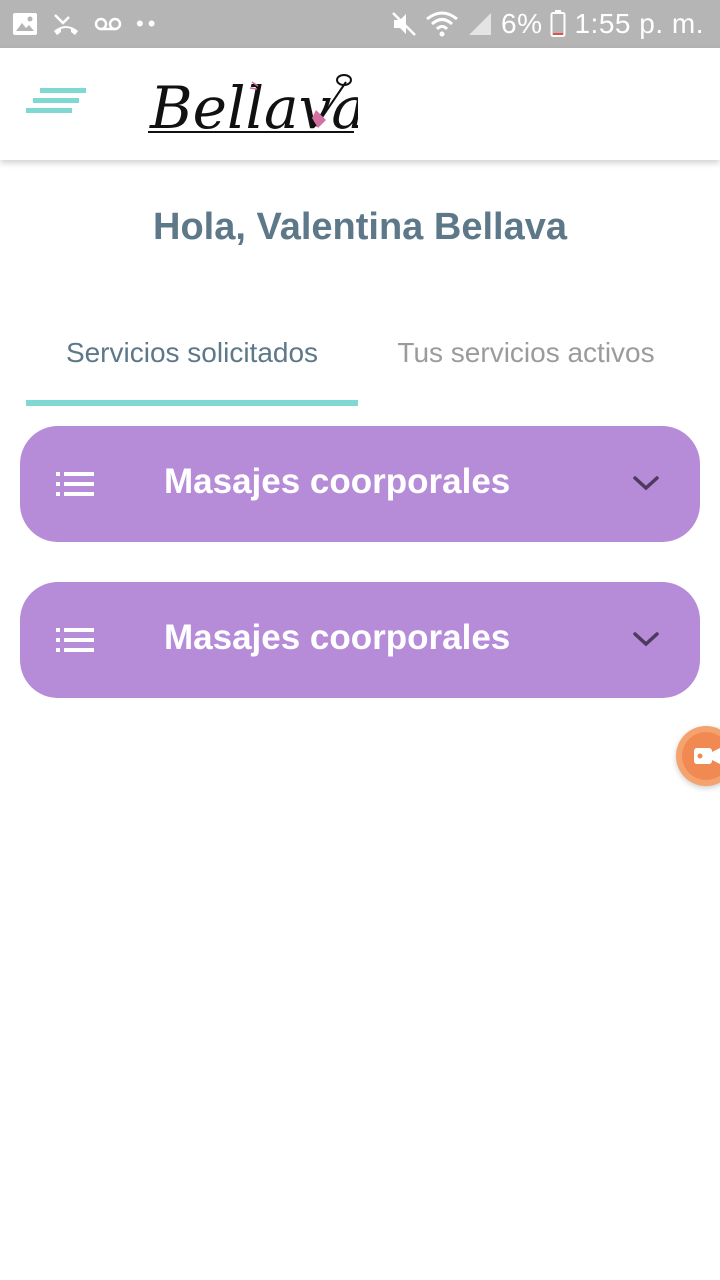 Image resolution: width=720 pixels, height=1280 pixels. Describe the element at coordinates (522, 23) in the screenshot. I see `battery-percent: 6%` at that location.